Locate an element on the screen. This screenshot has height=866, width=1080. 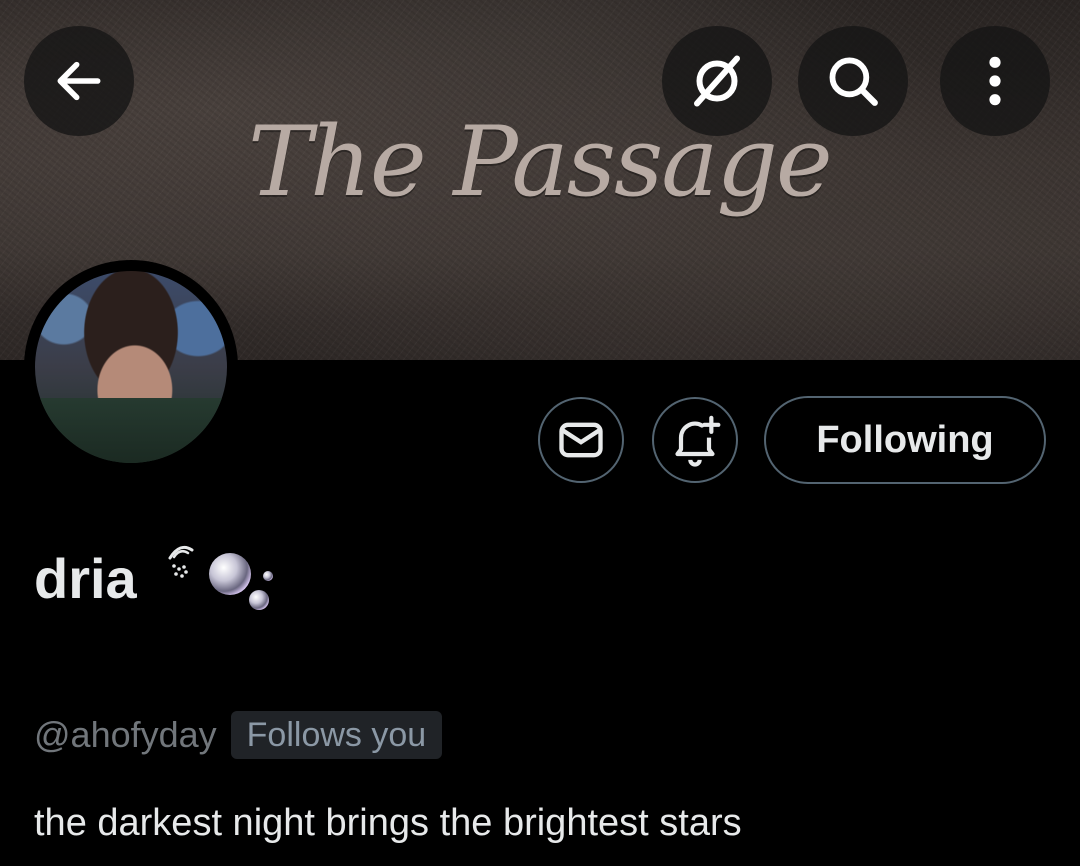
grok-slash-circle-icon is located at coordinates (717, 81).